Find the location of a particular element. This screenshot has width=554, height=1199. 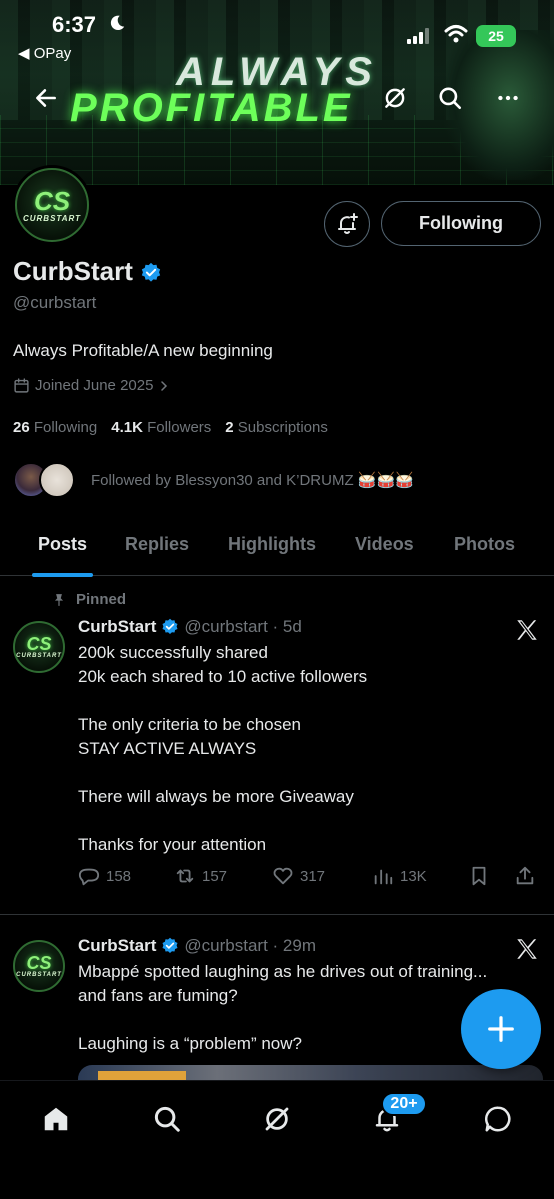

nav-search is located at coordinates (167, 1119).